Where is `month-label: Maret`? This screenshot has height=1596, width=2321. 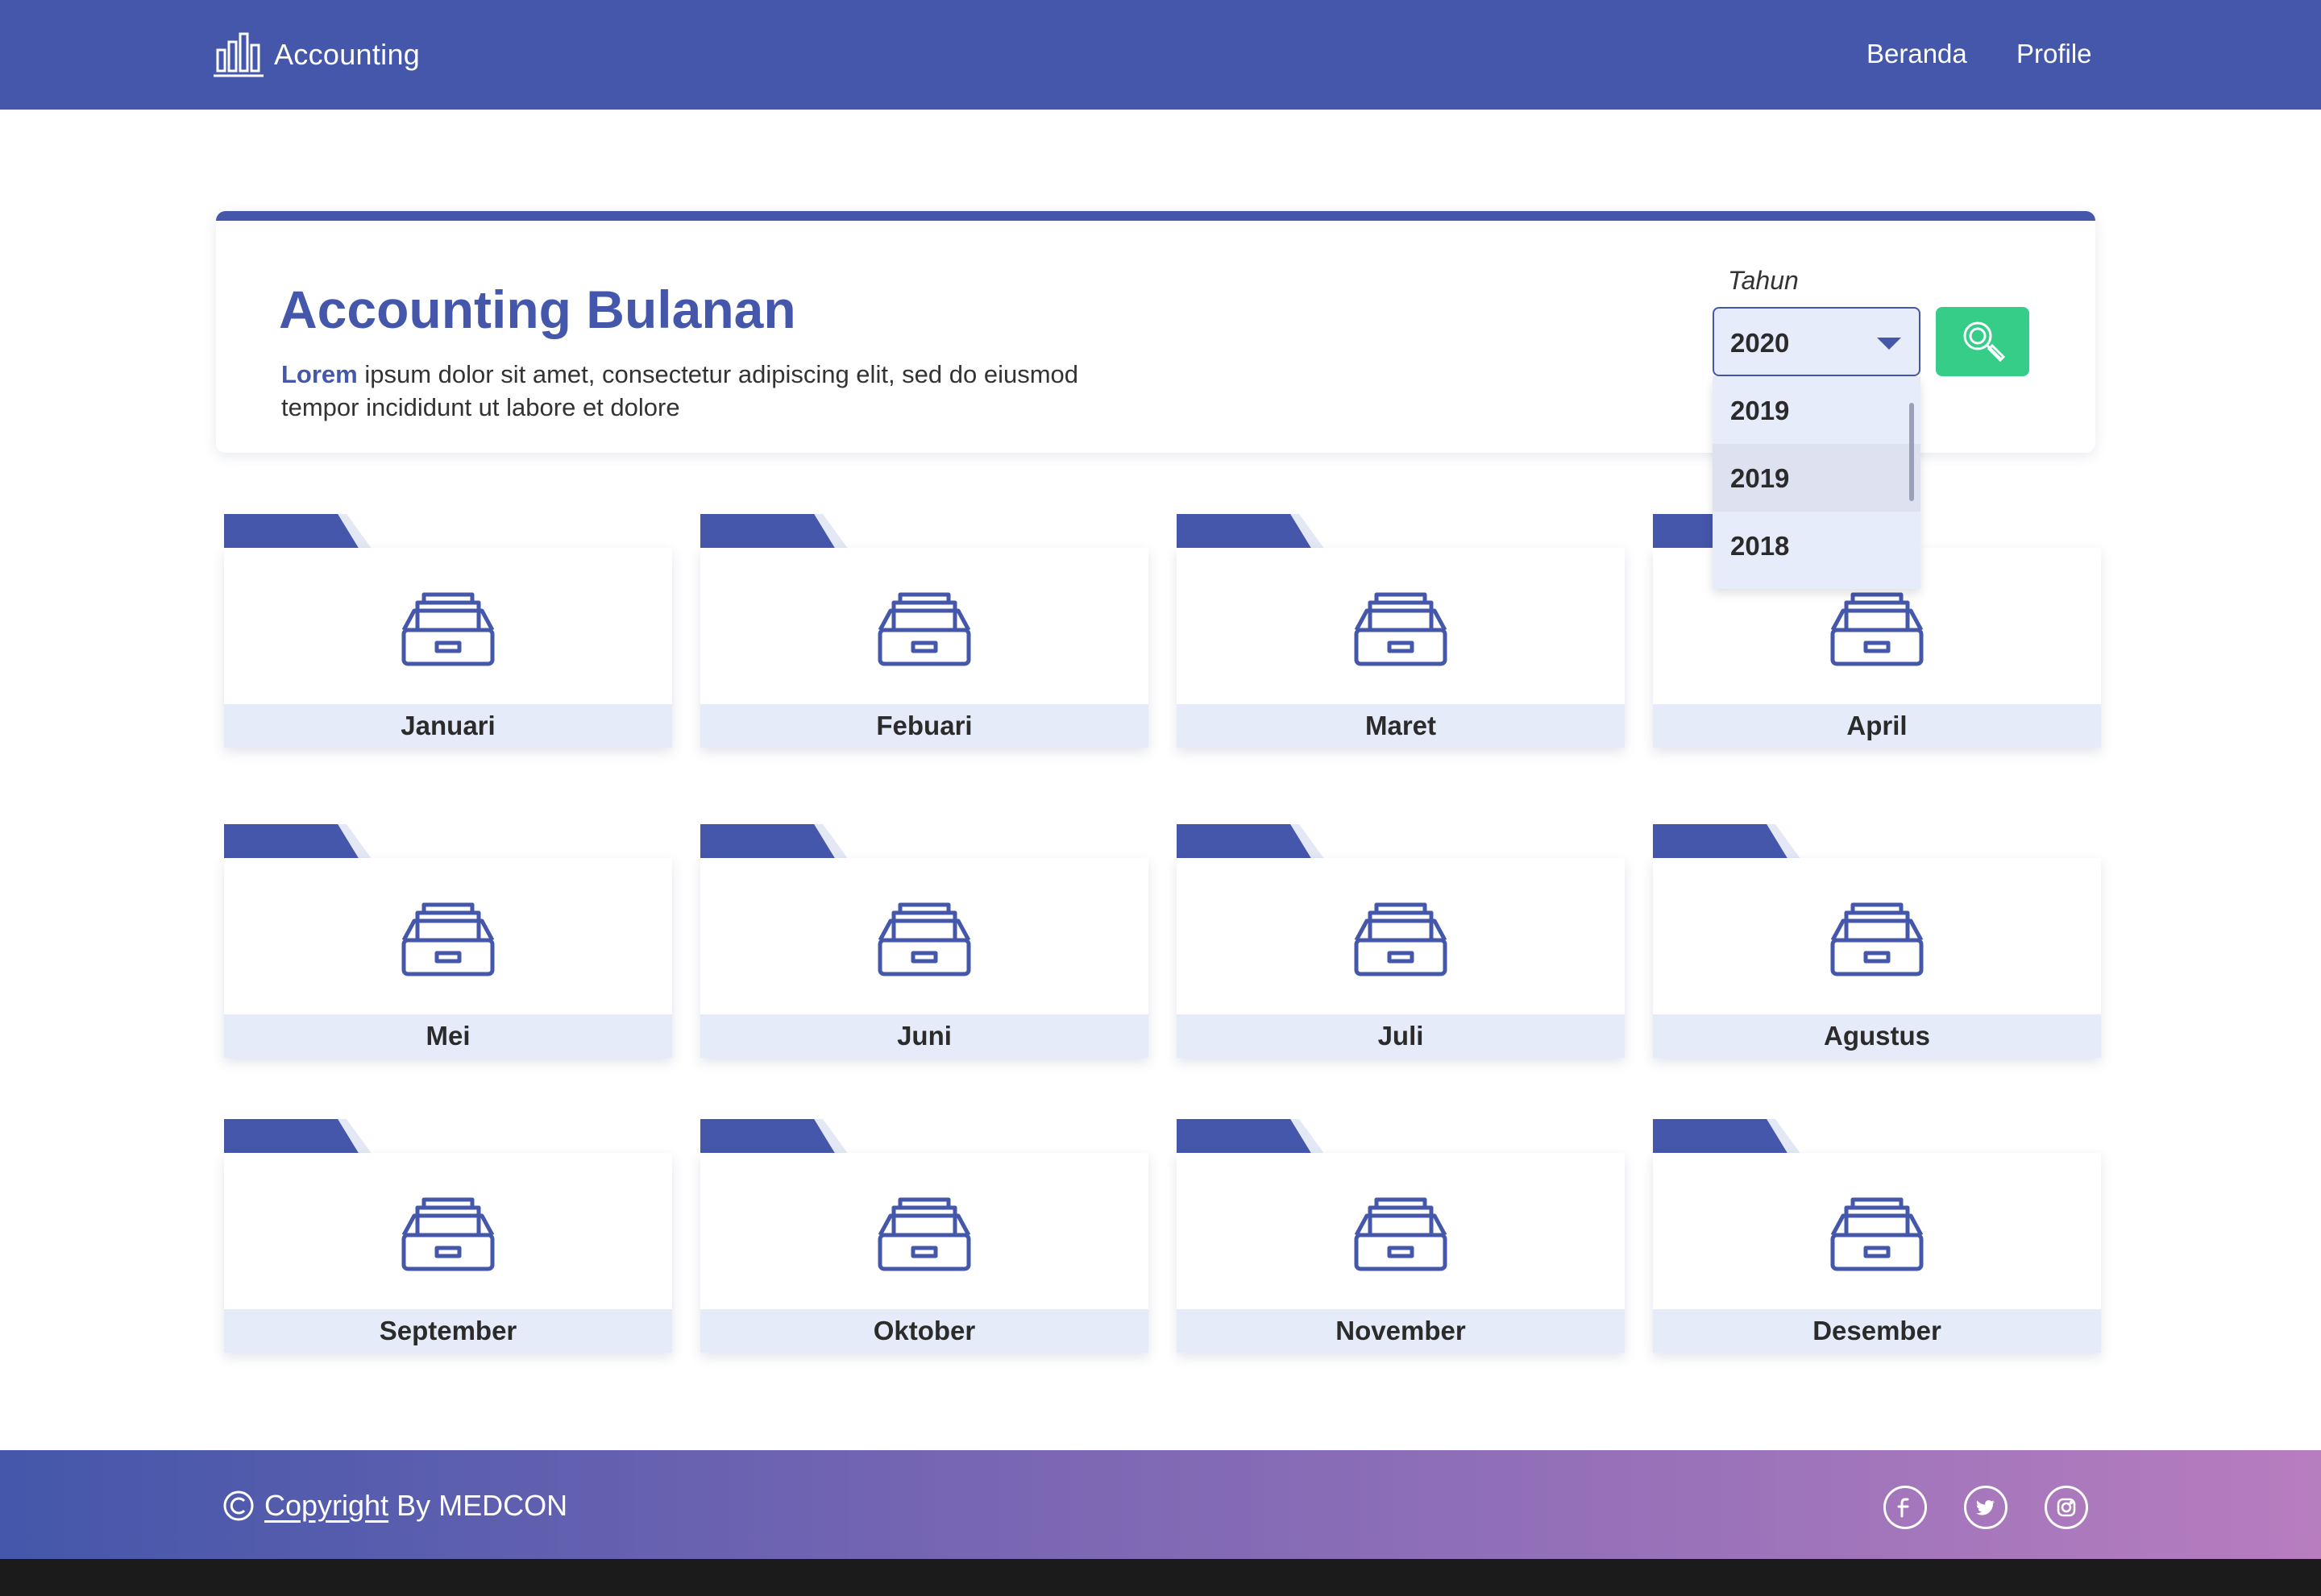
month-label: Maret is located at coordinates (1400, 725).